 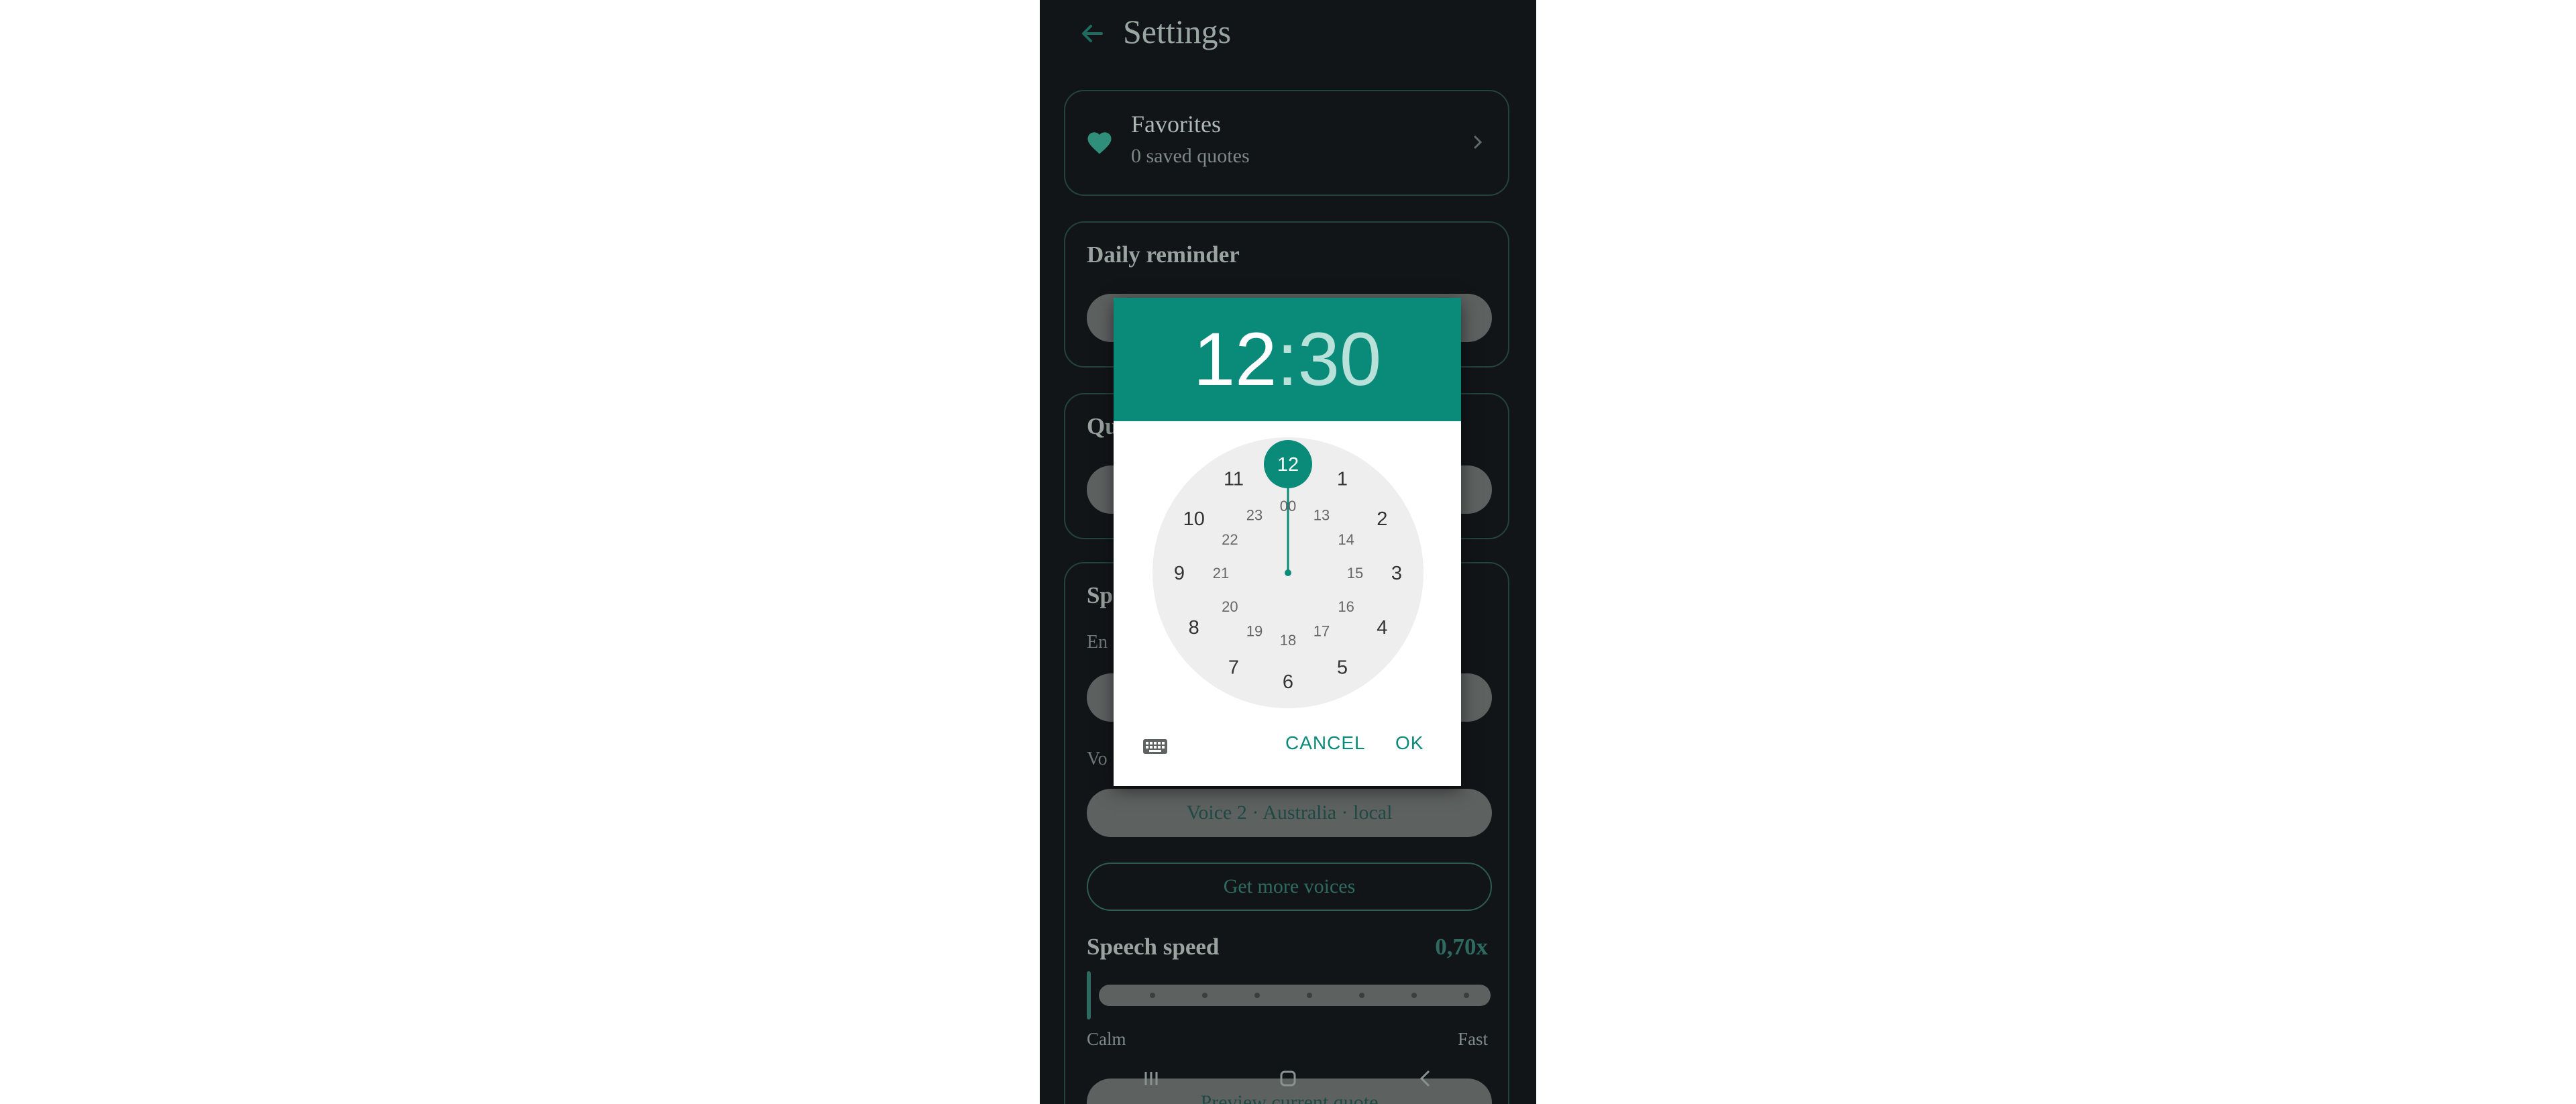 I want to click on clock-hour-9: 9, so click(x=1179, y=574).